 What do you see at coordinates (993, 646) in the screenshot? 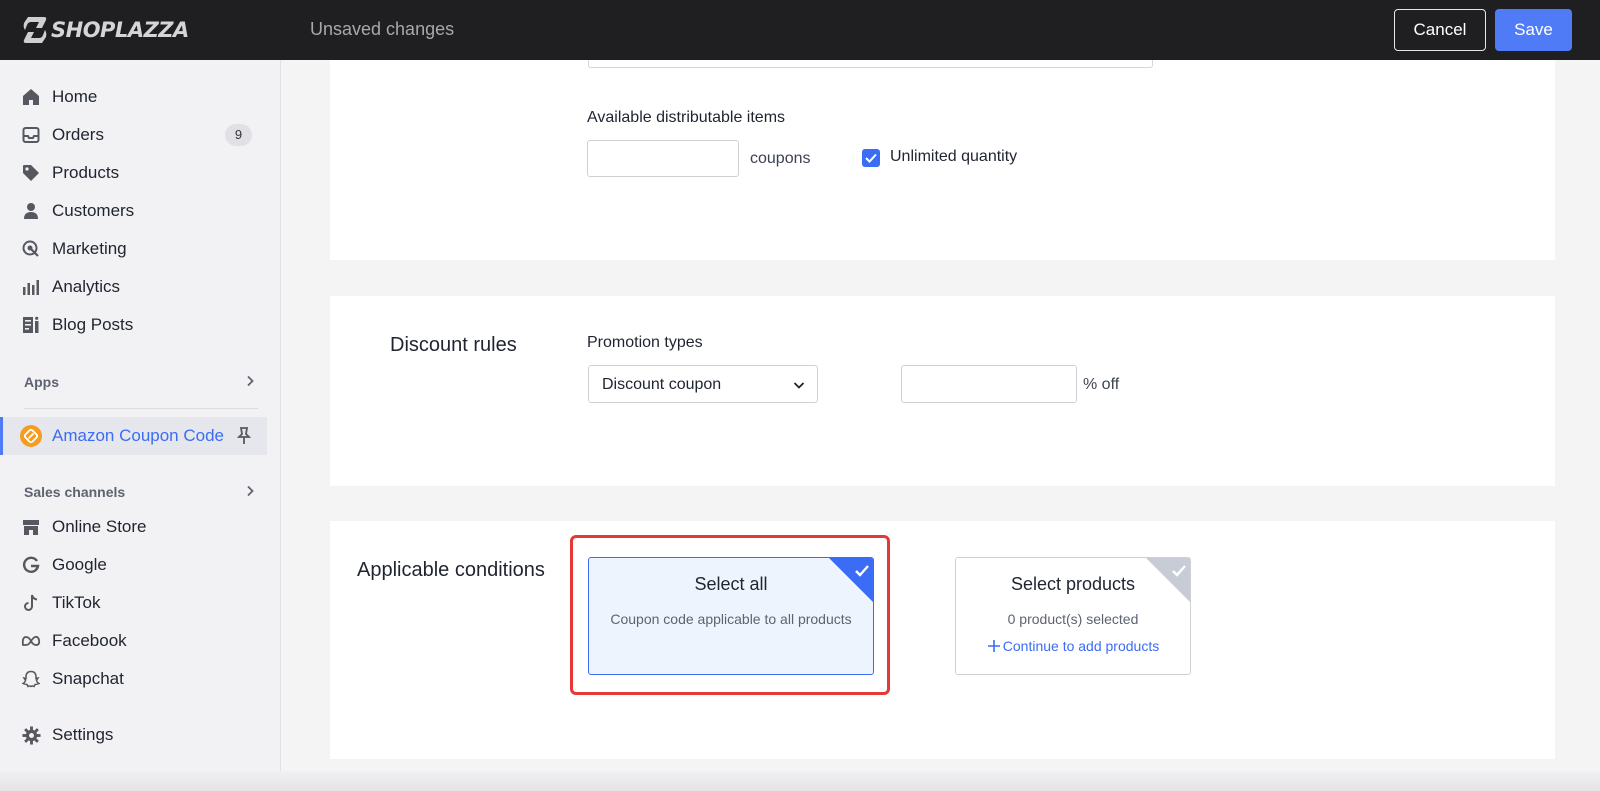
I see `plus-icon` at bounding box center [993, 646].